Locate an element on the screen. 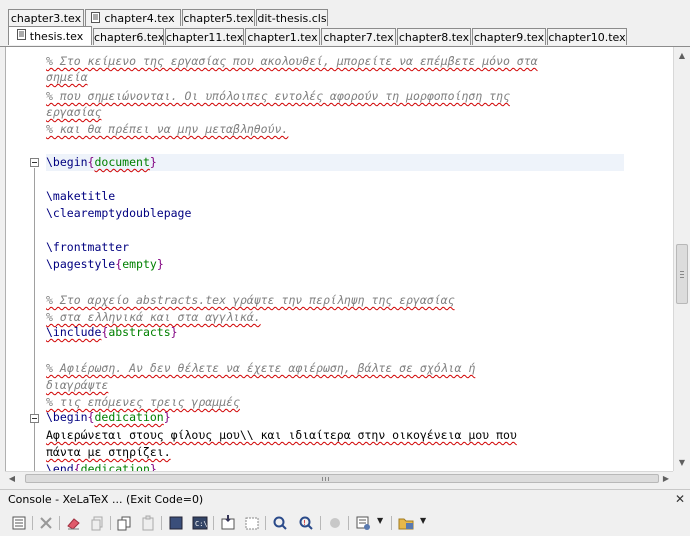 The image size is (690, 536). latex-command: \clearemptydoublepage is located at coordinates (119, 213).